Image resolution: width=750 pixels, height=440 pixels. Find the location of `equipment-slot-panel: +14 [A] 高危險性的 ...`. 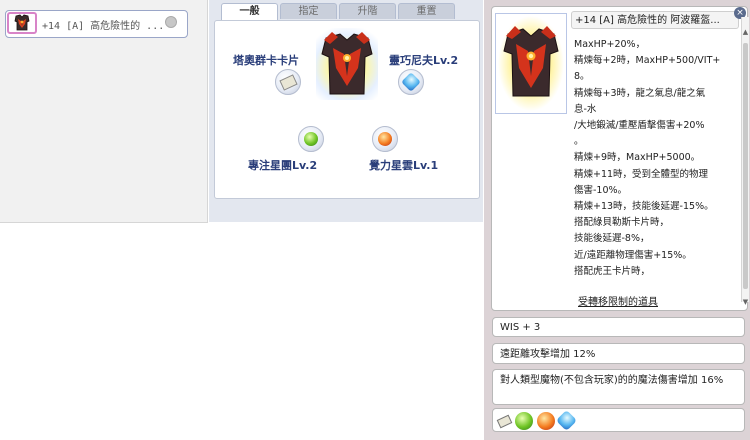

equipment-slot-panel: +14 [A] 高危險性的 ... is located at coordinates (104, 111).